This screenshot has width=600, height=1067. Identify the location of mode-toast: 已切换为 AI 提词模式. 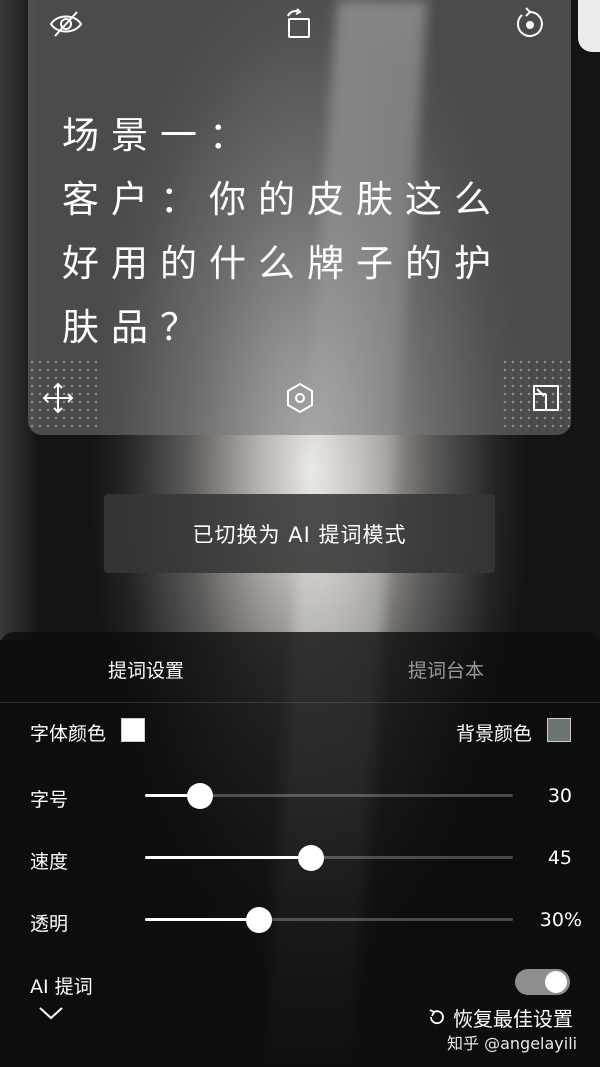
(299, 533).